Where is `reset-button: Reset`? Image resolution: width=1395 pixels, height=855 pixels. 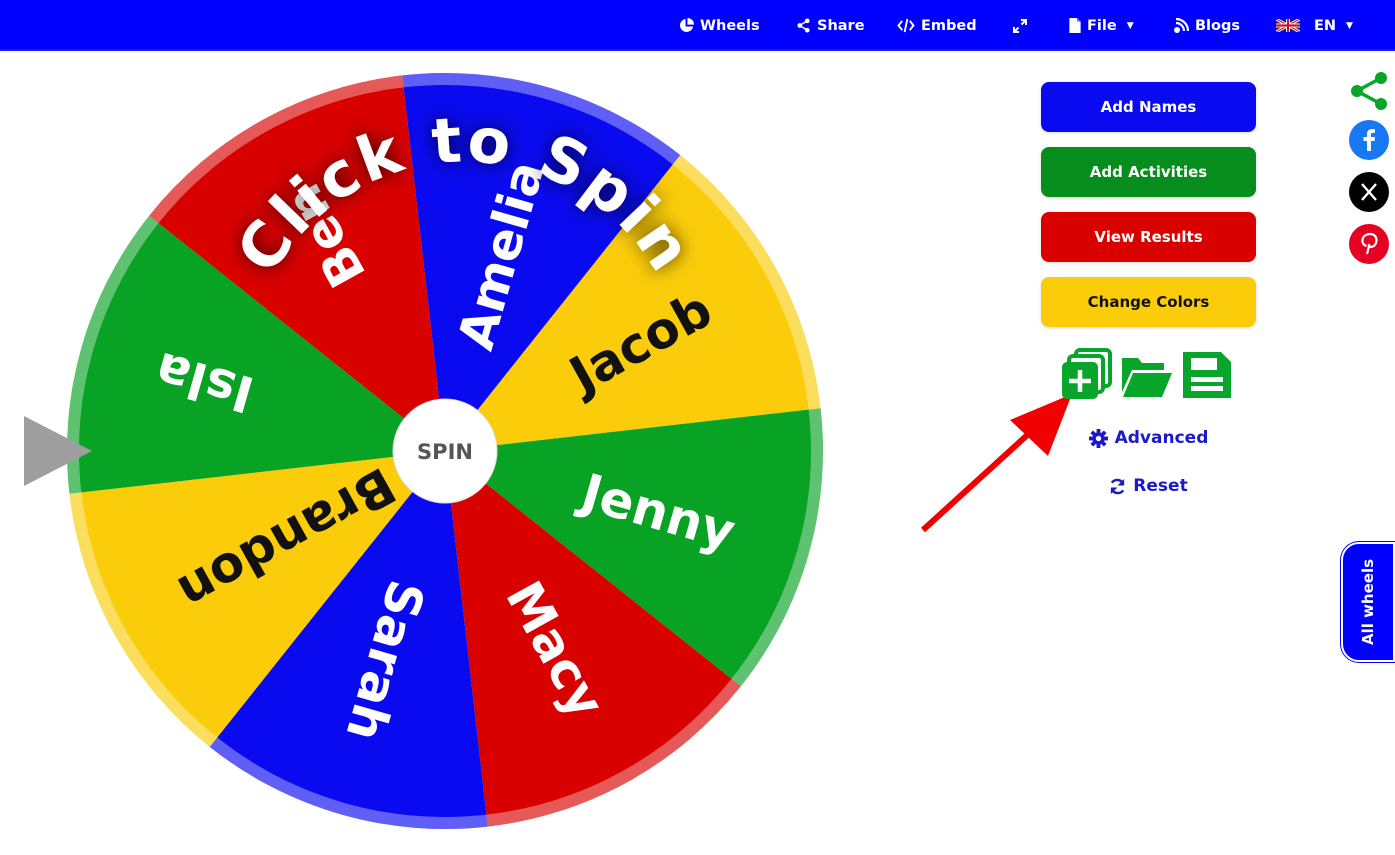 reset-button: Reset is located at coordinates (1148, 486).